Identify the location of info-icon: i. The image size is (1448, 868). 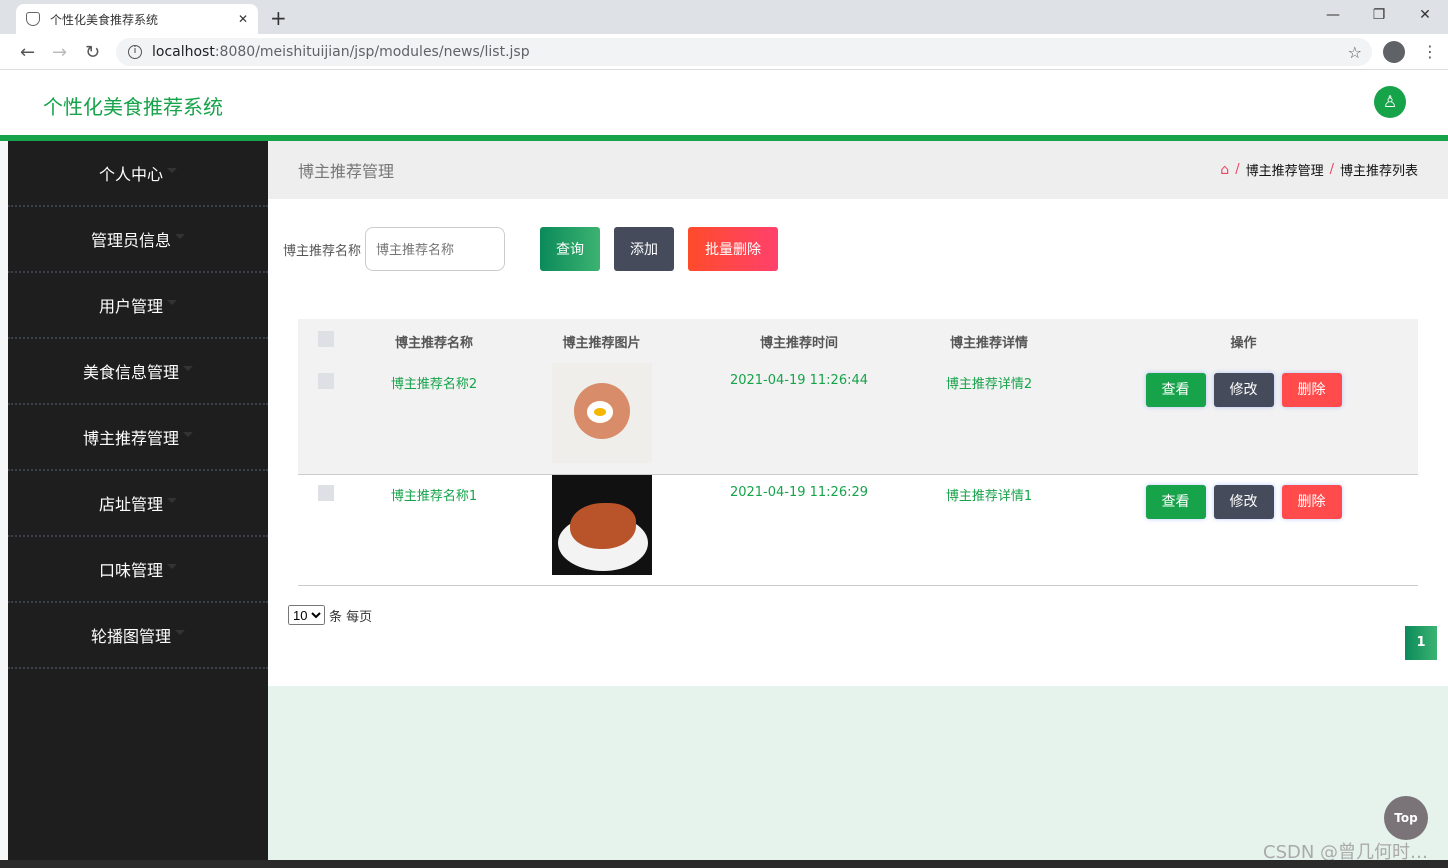
(135, 52).